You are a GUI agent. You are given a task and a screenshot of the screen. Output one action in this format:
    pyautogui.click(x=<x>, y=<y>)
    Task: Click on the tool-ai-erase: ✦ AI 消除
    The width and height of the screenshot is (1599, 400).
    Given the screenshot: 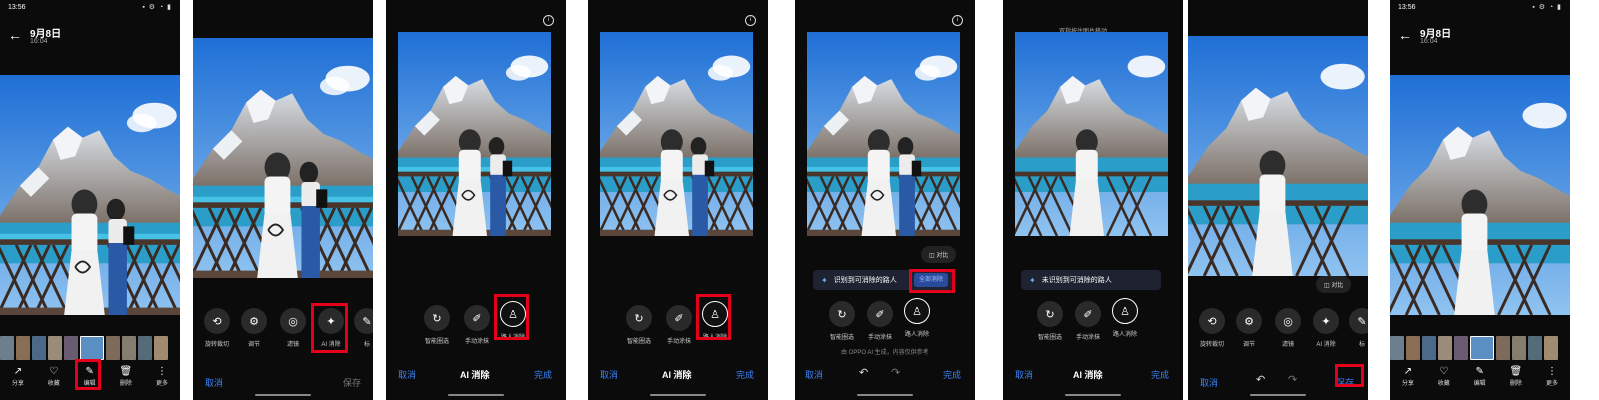 What is the action you would take?
    pyautogui.click(x=1326, y=328)
    